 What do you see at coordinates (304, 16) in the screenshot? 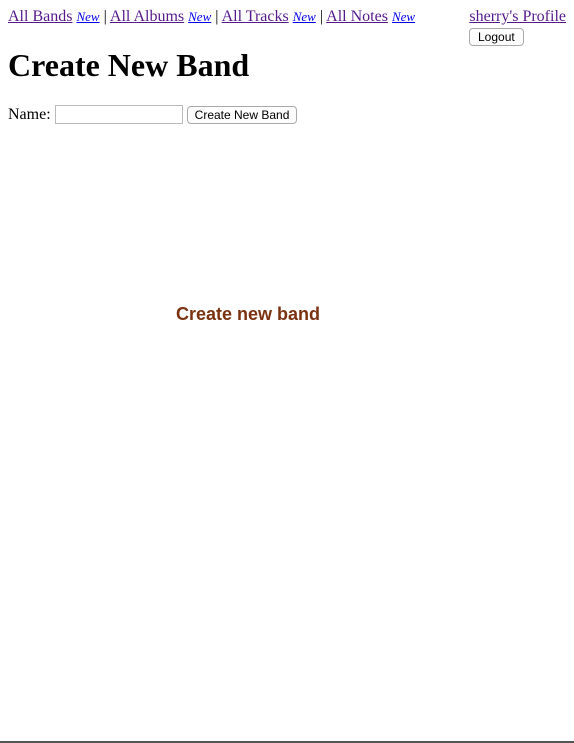
I see `nav-new-track-link: New` at bounding box center [304, 16].